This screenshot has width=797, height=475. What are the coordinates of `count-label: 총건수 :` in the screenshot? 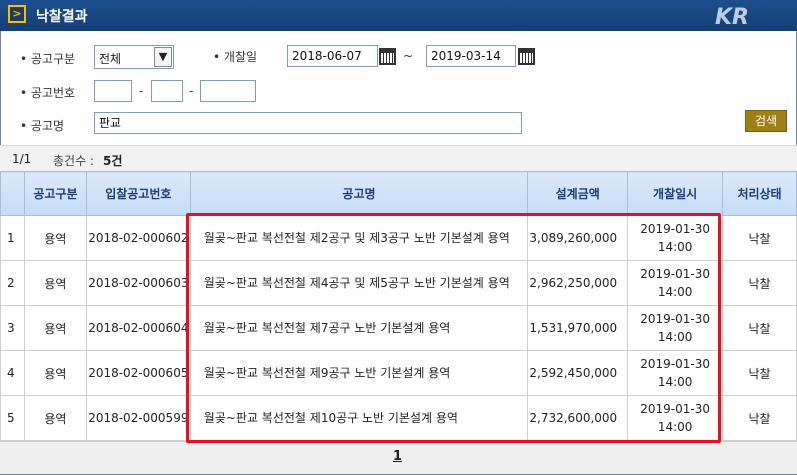 It's located at (73, 161).